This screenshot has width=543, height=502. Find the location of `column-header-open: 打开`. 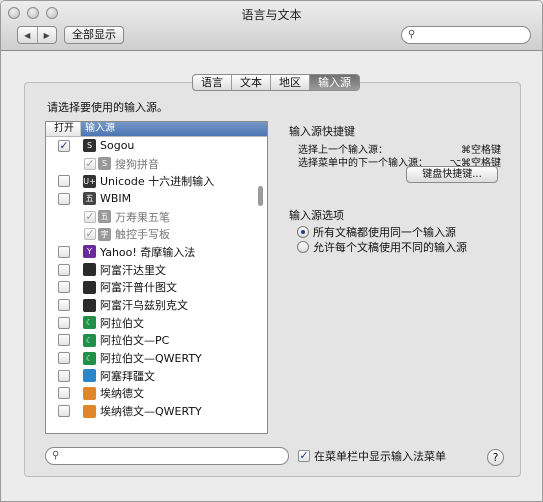

column-header-open: 打开 is located at coordinates (63, 129).